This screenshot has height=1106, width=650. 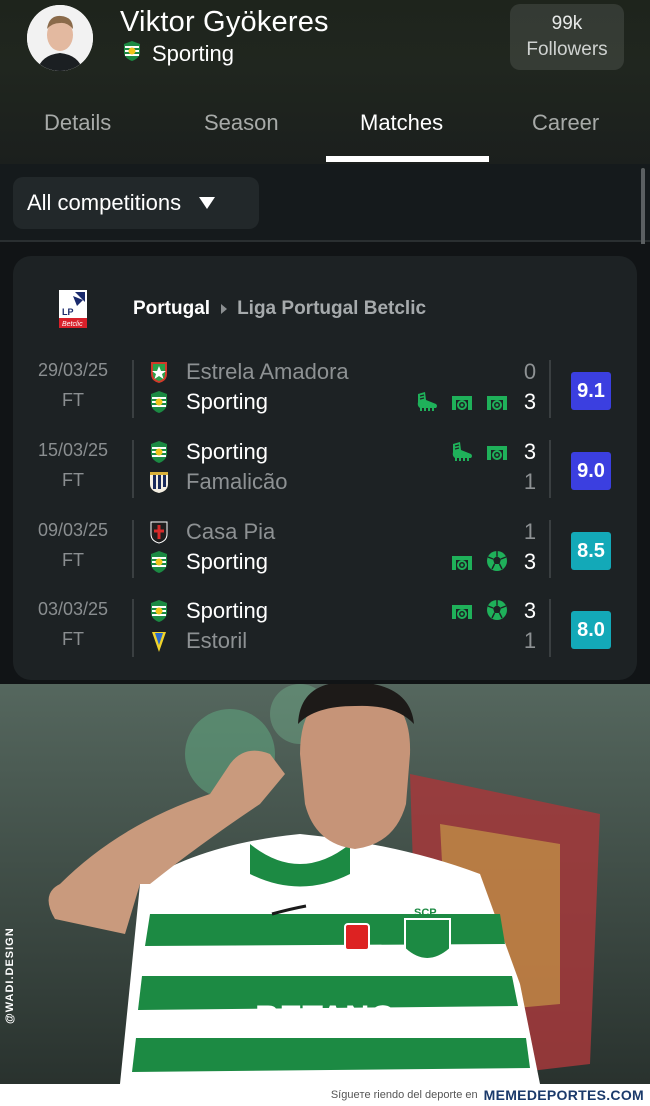 I want to click on match-row: 09/03/25 FT Casa Pia Sporting 1 3 8.5, so click(x=325, y=553).